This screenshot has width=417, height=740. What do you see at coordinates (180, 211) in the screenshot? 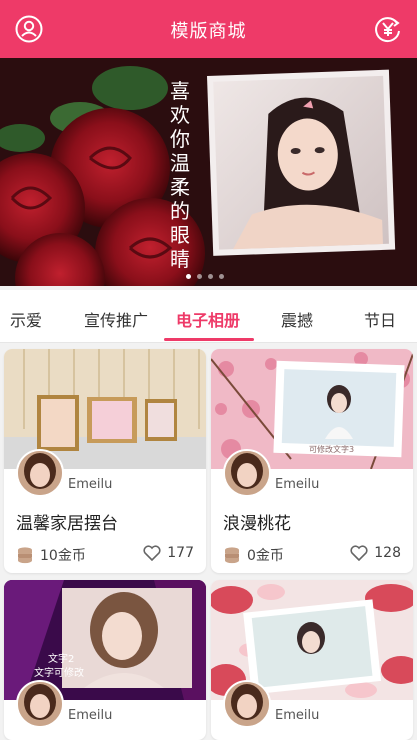
I see `svg-text: 的` at bounding box center [180, 211].